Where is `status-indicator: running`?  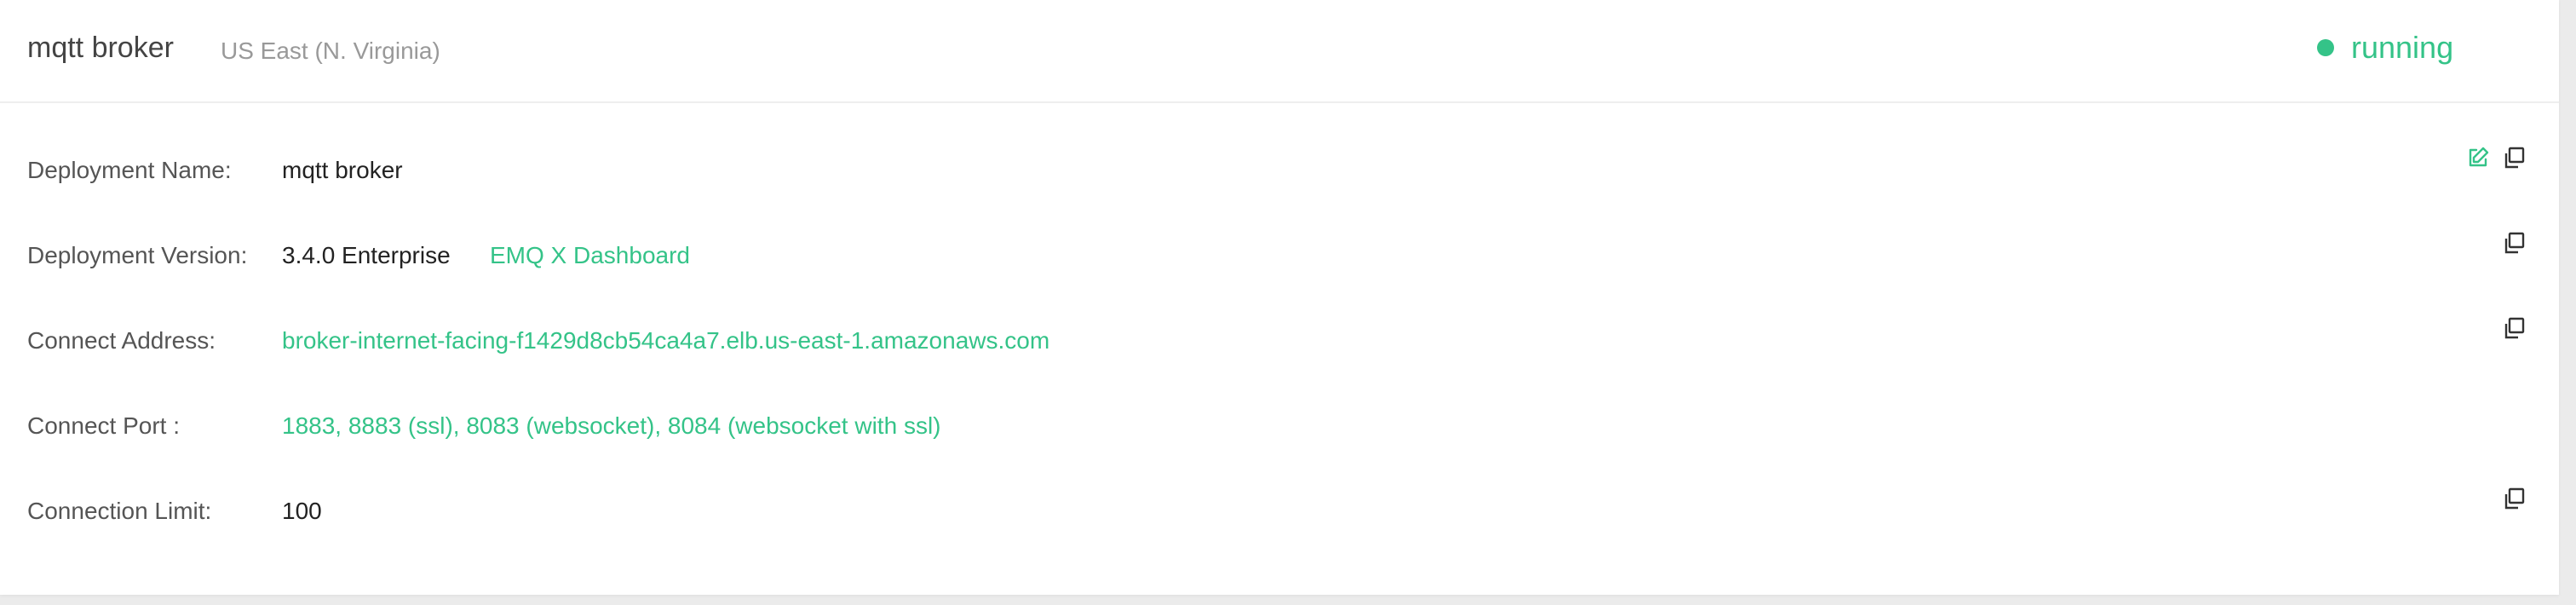
status-indicator: running is located at coordinates (2385, 47).